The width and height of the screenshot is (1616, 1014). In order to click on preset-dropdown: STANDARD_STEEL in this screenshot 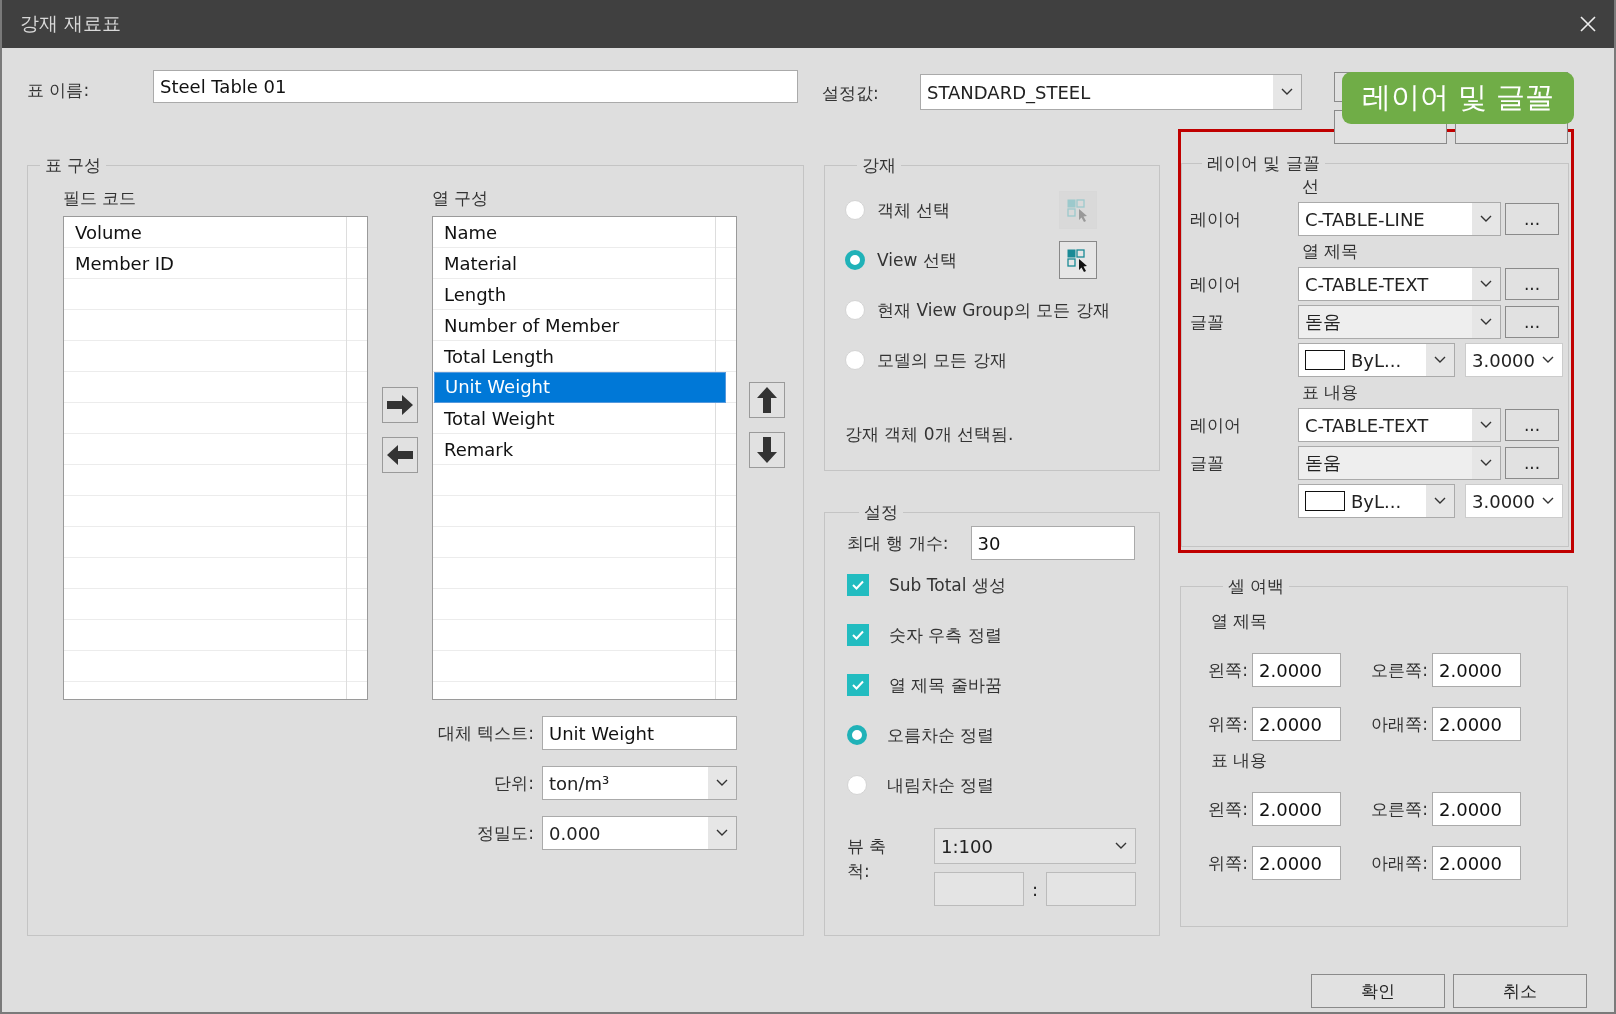, I will do `click(1111, 92)`.